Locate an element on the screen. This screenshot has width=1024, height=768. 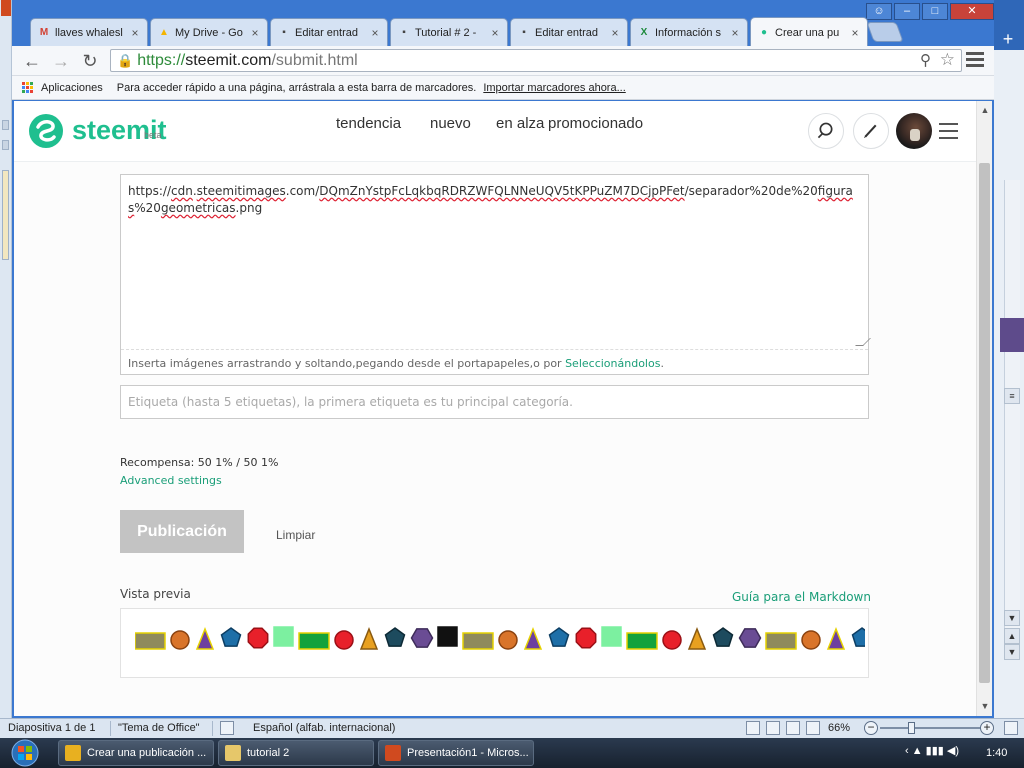
nav-promocionado: promocionado is located at coordinates (603, 123).